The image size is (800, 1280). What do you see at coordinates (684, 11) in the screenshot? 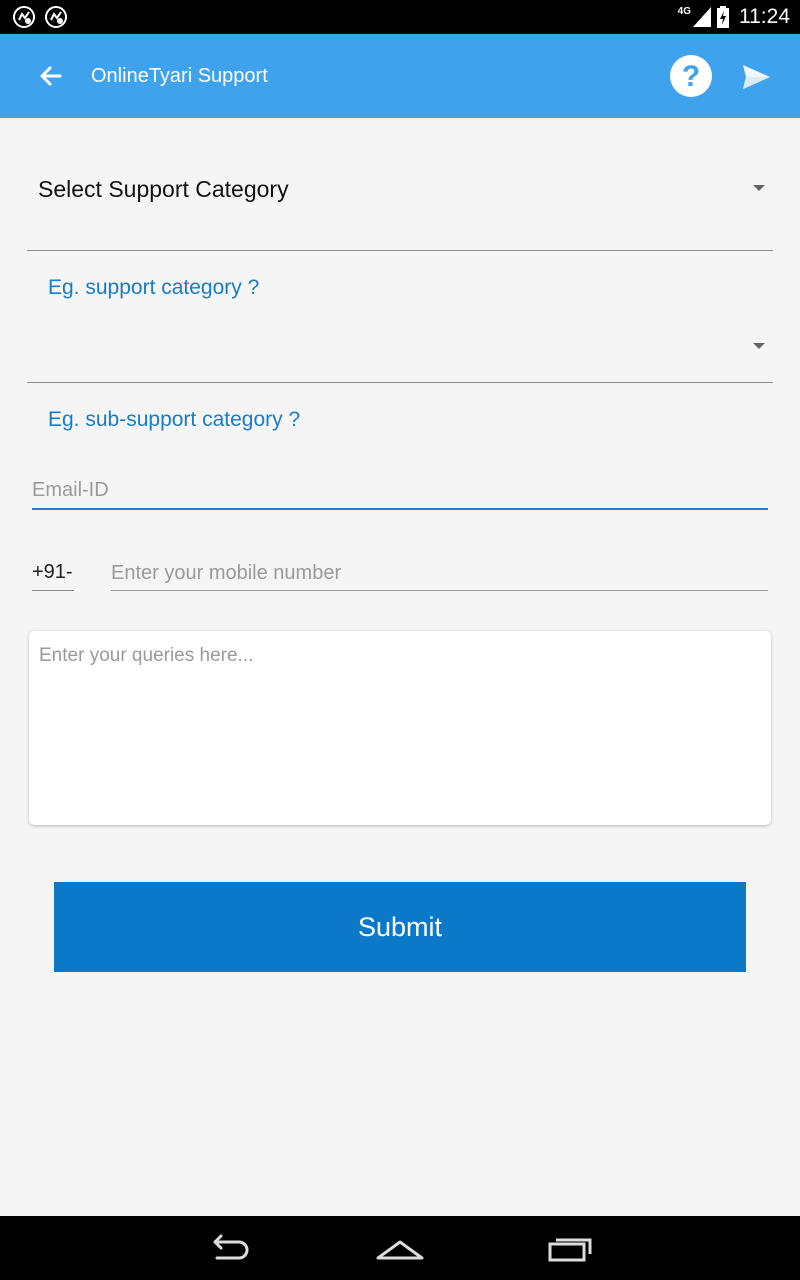
I see `network-type: 4G` at bounding box center [684, 11].